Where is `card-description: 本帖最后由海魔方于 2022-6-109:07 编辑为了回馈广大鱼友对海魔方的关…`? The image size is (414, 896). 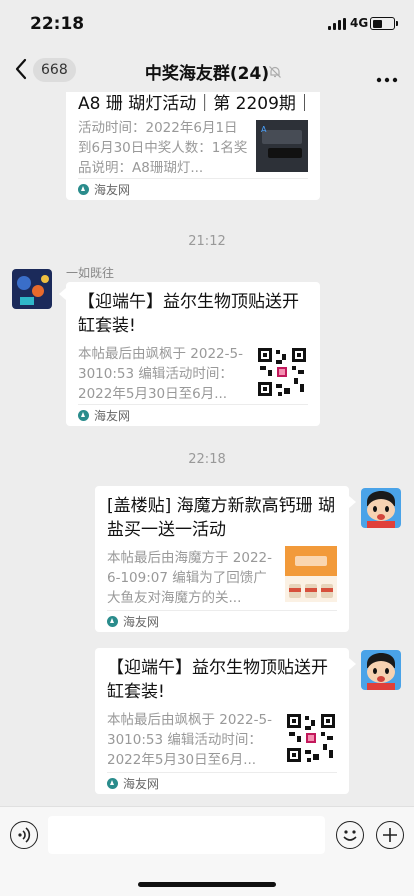 card-description: 本帖最后由海魔方于 2022-6-109:07 编辑为了回馈广大鱼友对海魔方的关… is located at coordinates (190, 578).